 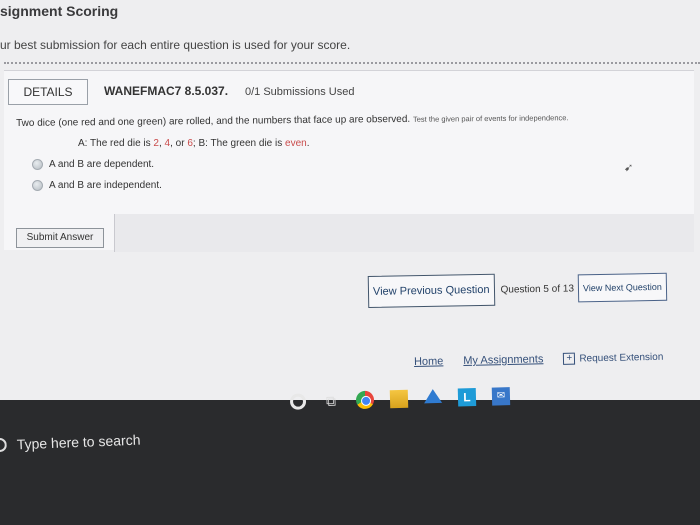 I want to click on event-a-value-1: 2, so click(x=156, y=143).